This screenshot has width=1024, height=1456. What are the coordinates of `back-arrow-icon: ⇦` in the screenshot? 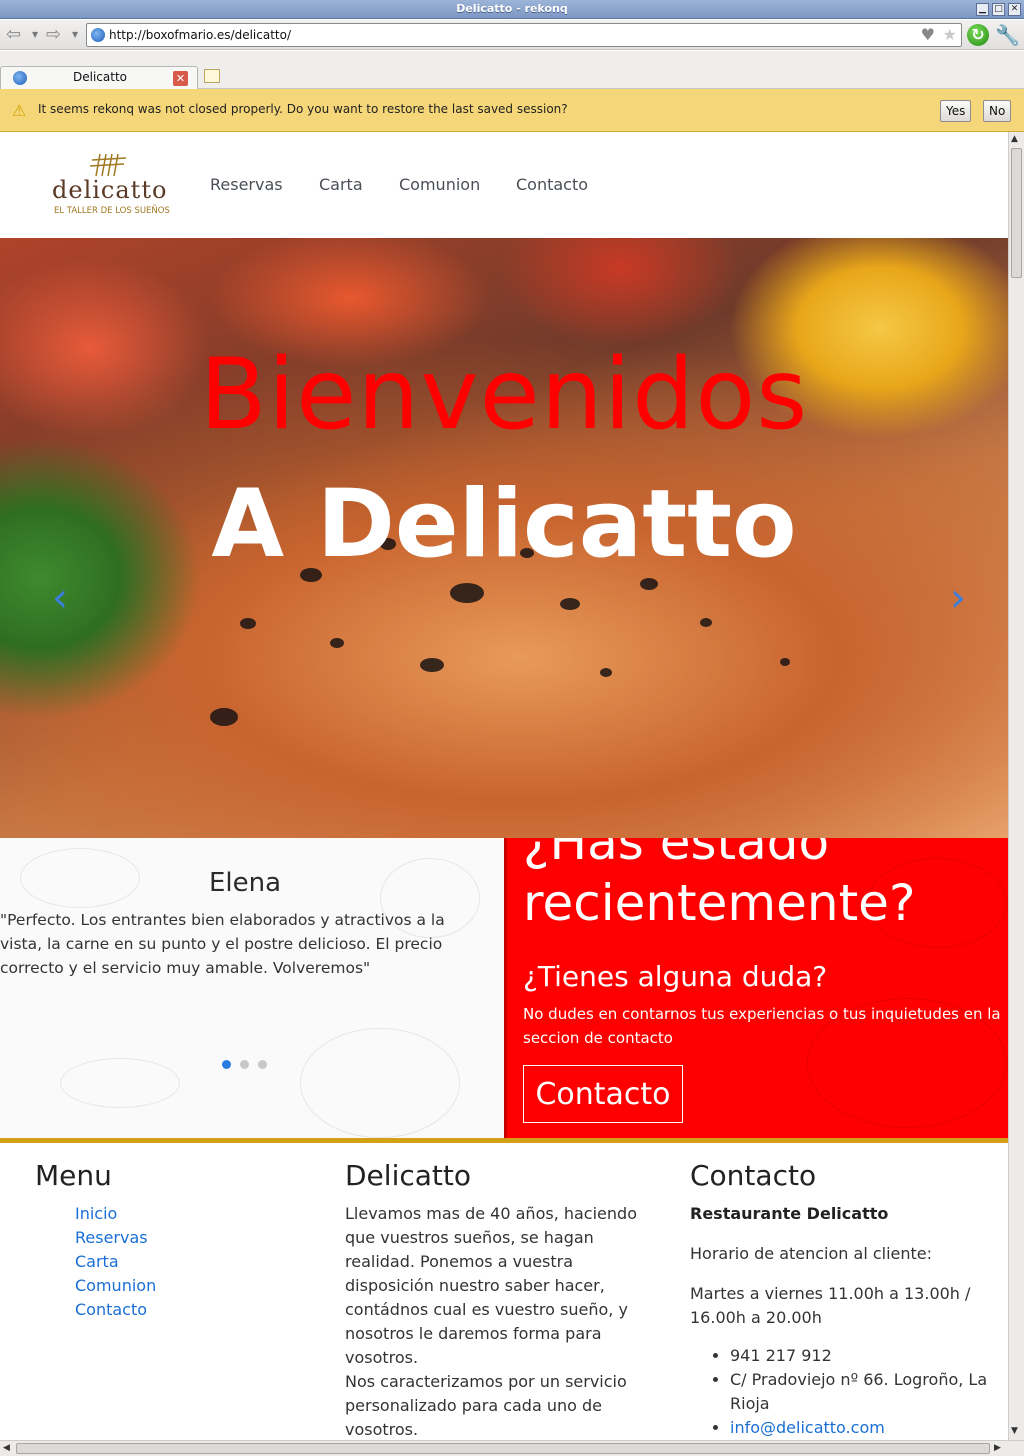 It's located at (13, 35).